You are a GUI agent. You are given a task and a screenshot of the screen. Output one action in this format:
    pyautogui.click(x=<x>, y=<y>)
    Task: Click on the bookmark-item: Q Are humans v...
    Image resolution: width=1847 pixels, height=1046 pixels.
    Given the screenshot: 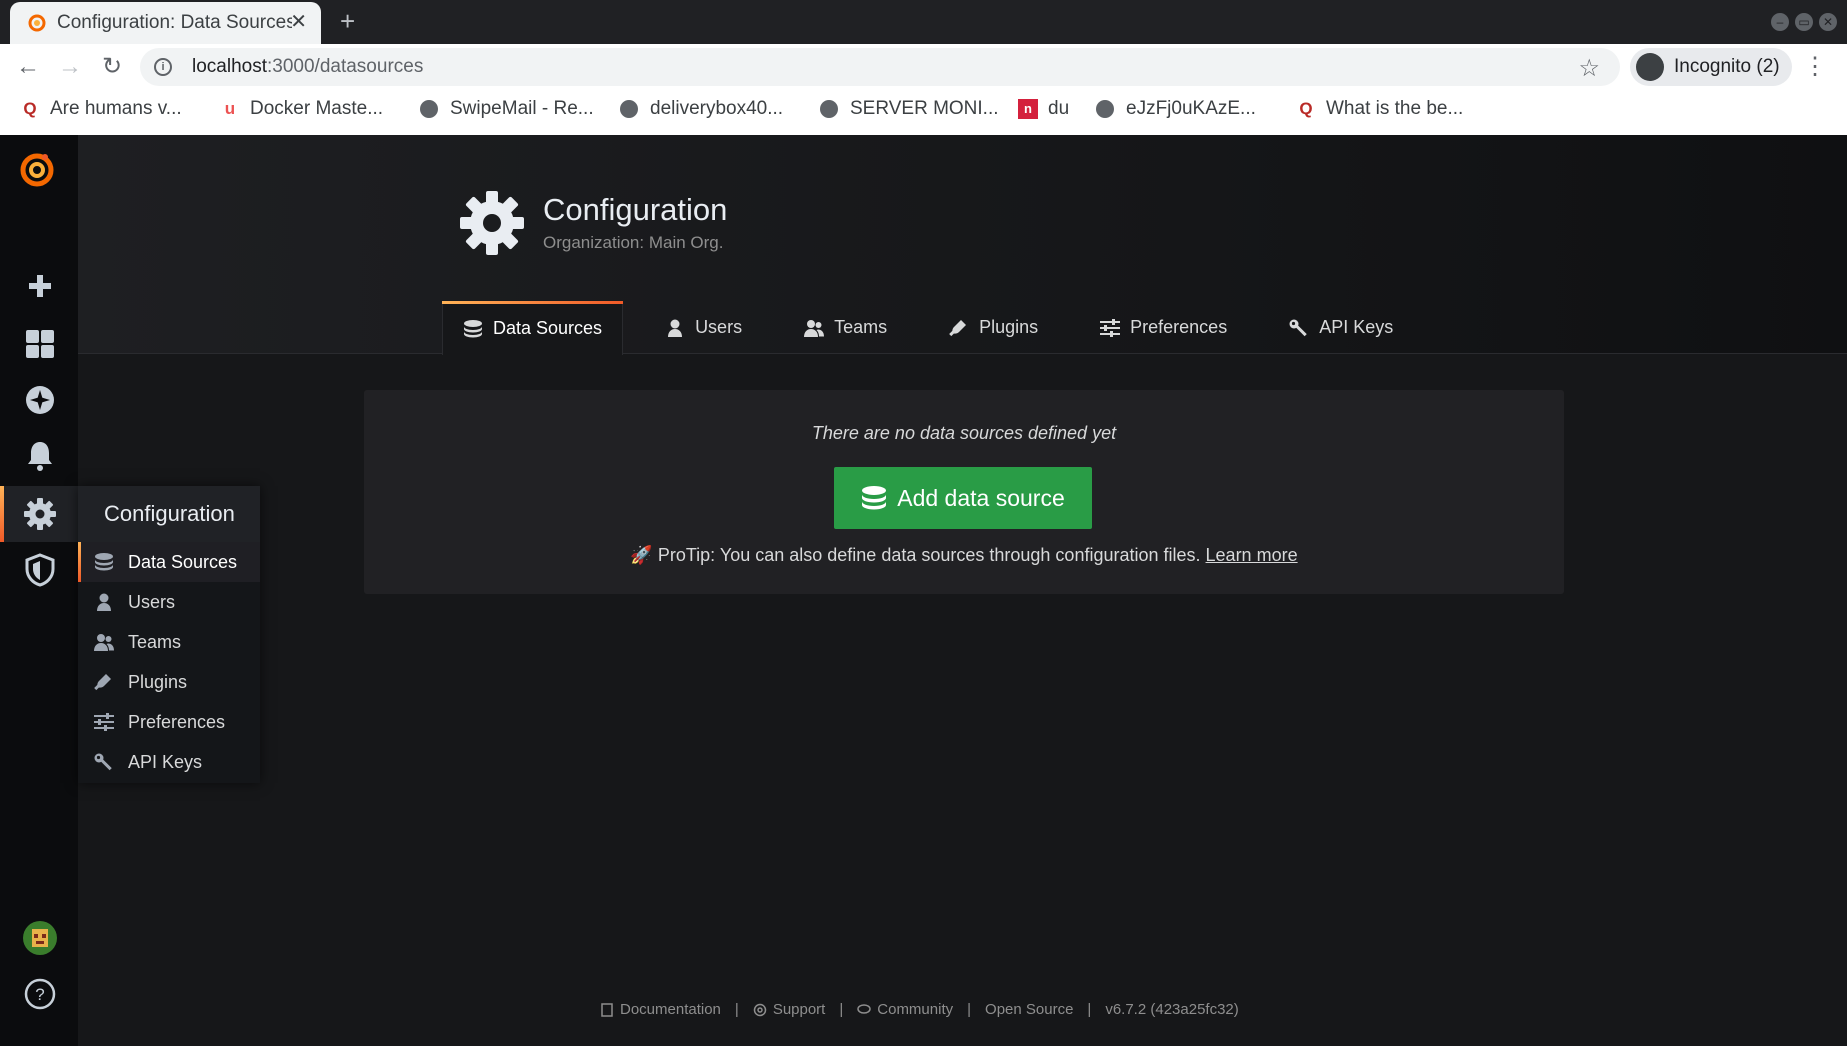 What is the action you would take?
    pyautogui.click(x=100, y=109)
    